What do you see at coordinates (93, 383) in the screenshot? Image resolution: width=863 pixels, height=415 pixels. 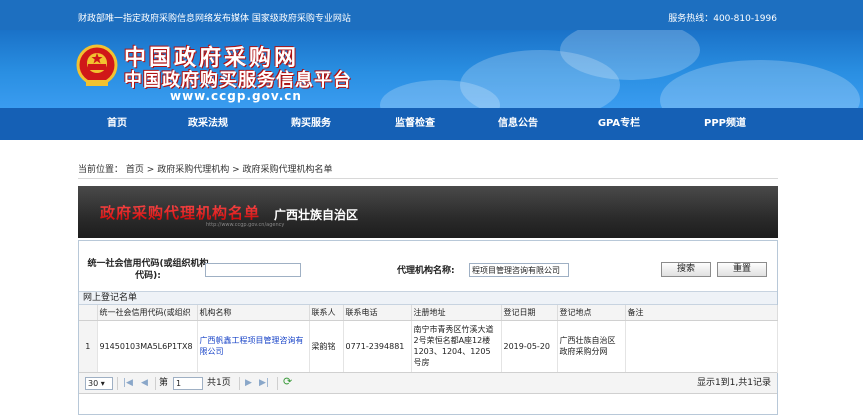 I see `page-size-value: 30` at bounding box center [93, 383].